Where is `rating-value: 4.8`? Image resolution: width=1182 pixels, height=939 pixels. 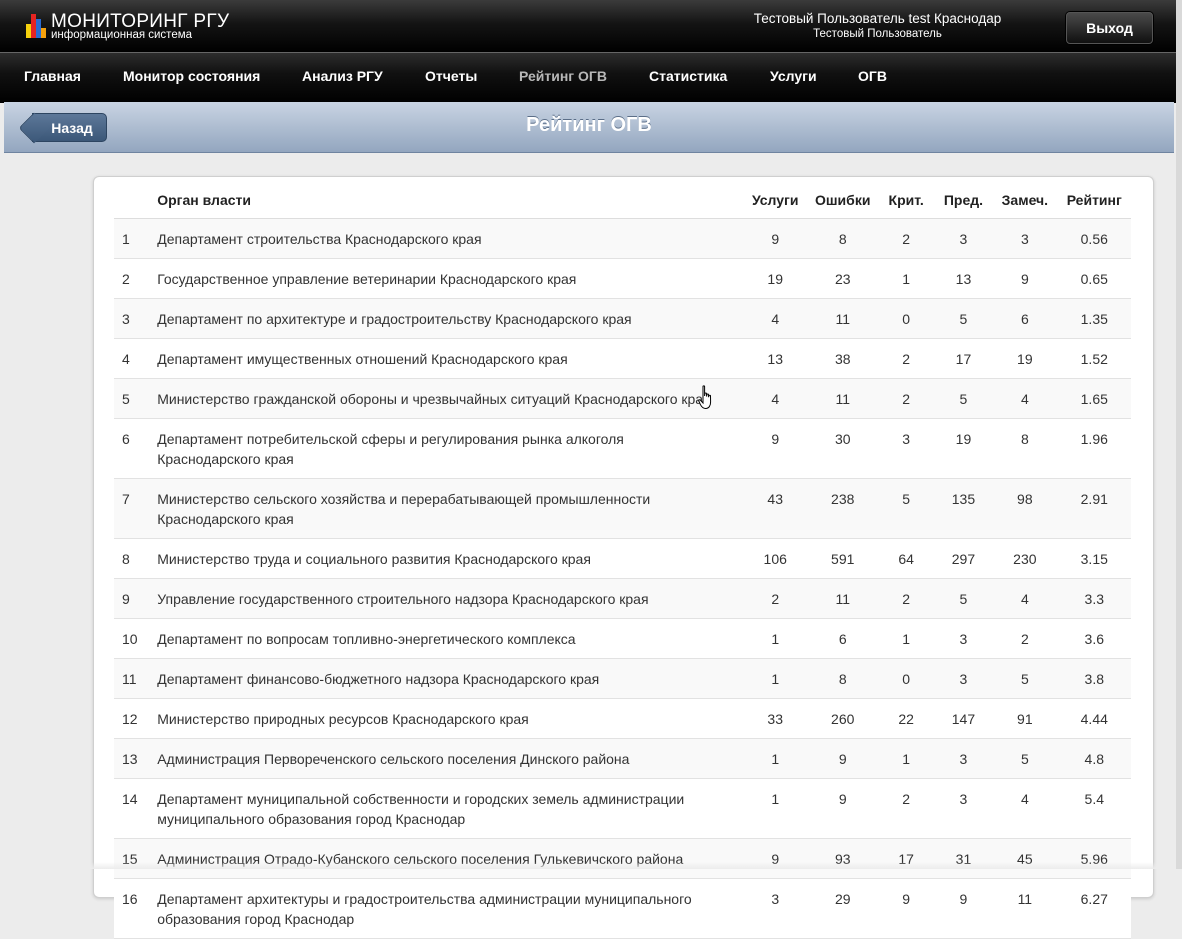 rating-value: 4.8 is located at coordinates (1094, 758).